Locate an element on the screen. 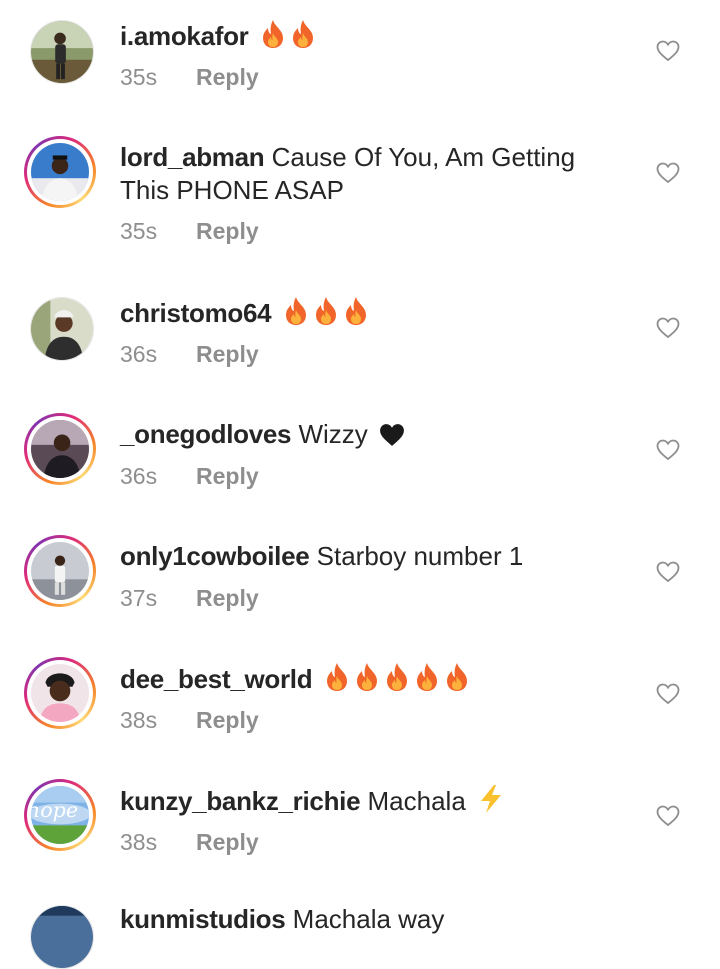 This screenshot has width=720, height=969. comment-text: Machala is located at coordinates (416, 801).